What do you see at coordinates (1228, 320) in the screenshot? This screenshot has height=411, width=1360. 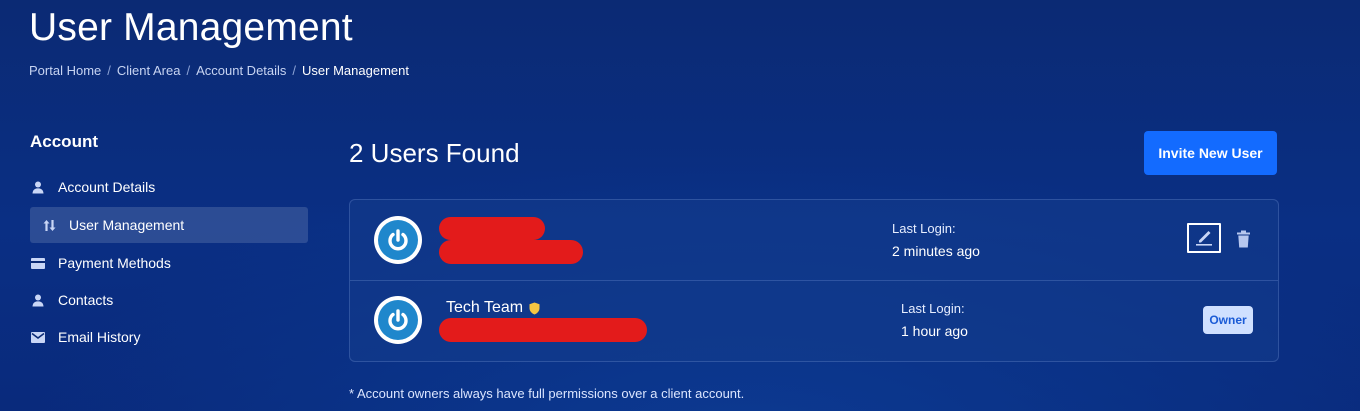 I see `owner-badge: Owner` at bounding box center [1228, 320].